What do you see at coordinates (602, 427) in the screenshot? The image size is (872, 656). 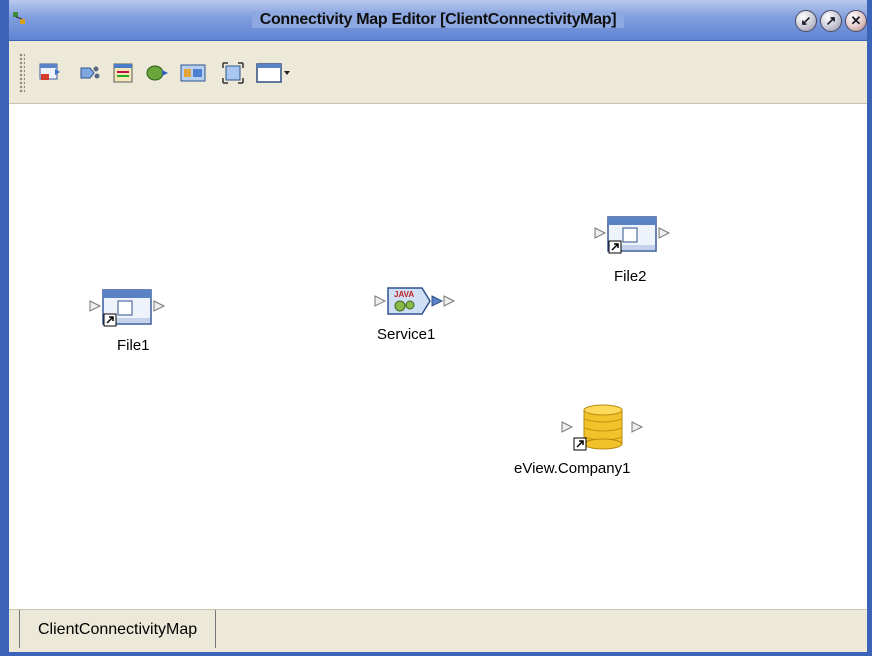 I see `database-icon` at bounding box center [602, 427].